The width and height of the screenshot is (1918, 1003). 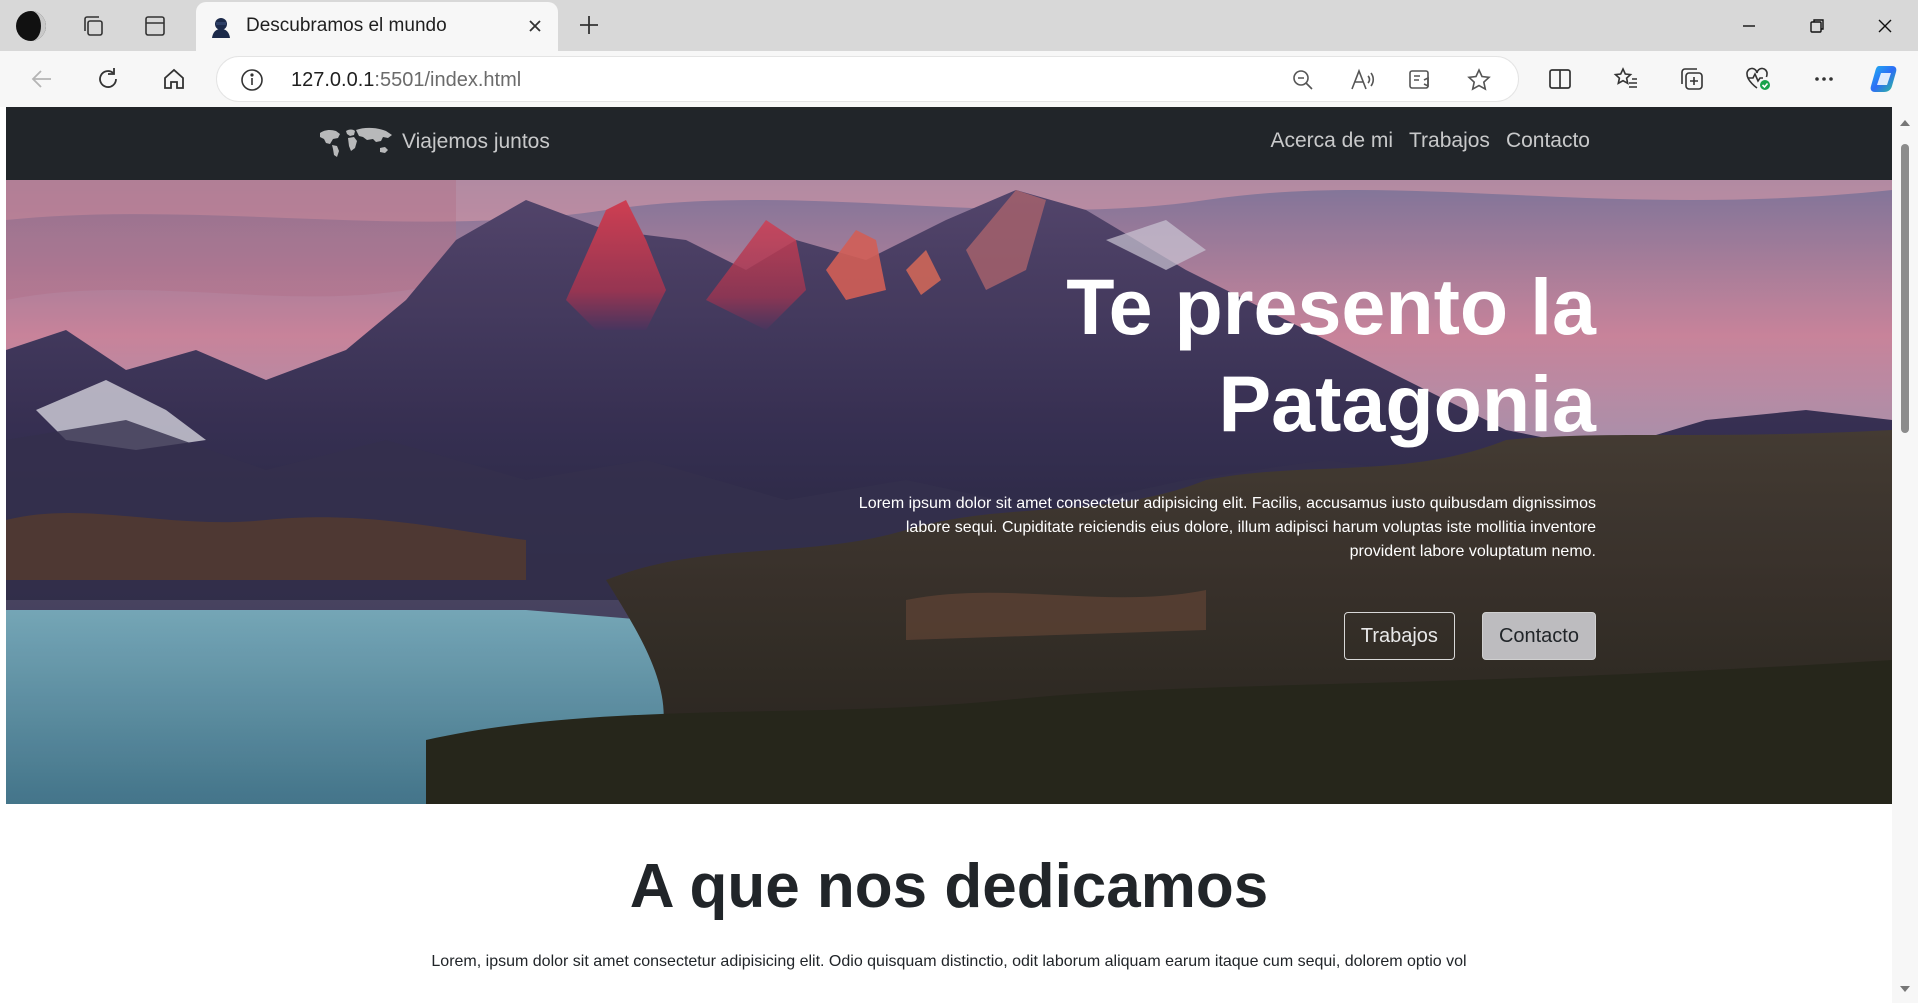 I want to click on workspaces-icon, so click(x=93, y=26).